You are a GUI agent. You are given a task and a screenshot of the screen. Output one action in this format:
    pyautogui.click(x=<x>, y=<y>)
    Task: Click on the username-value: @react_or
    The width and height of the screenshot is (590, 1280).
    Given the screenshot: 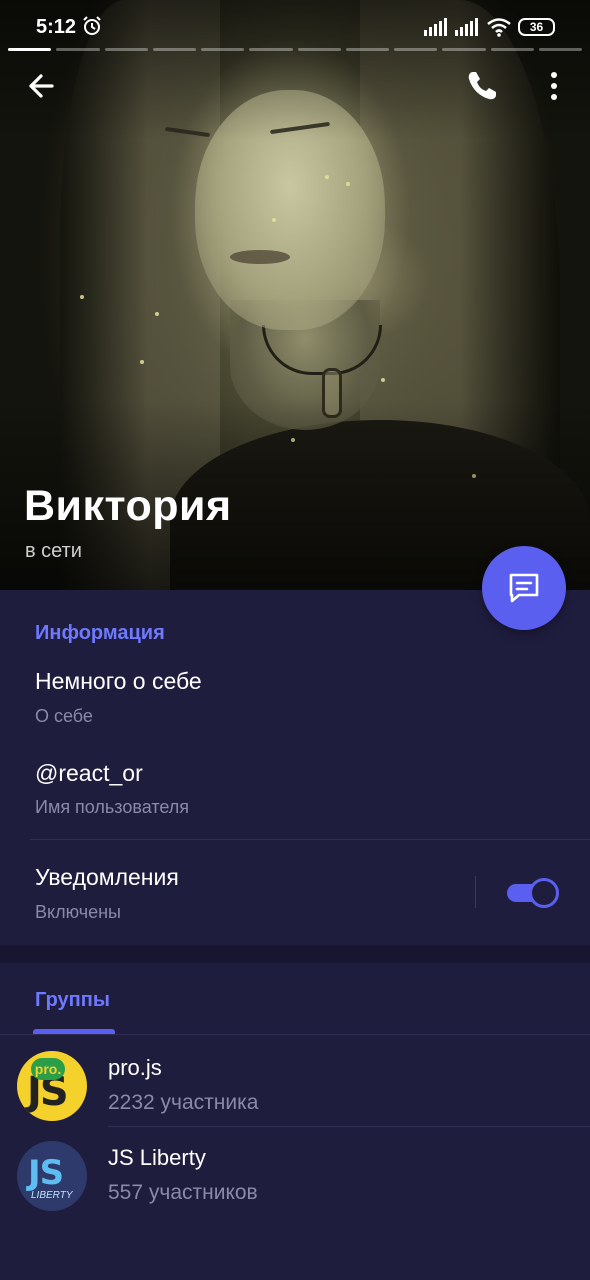 What is the action you would take?
    pyautogui.click(x=89, y=773)
    